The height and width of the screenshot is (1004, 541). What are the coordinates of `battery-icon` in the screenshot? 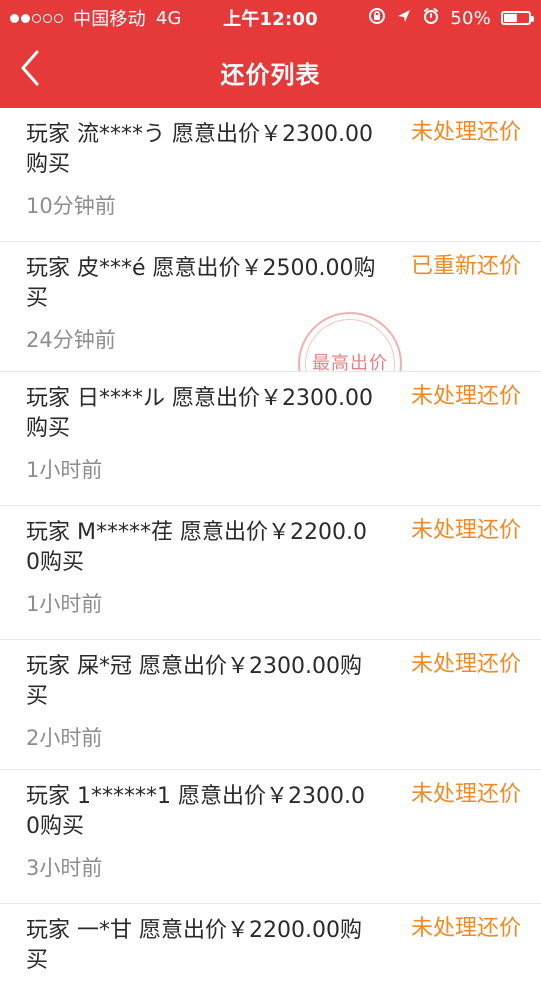 It's located at (517, 18).